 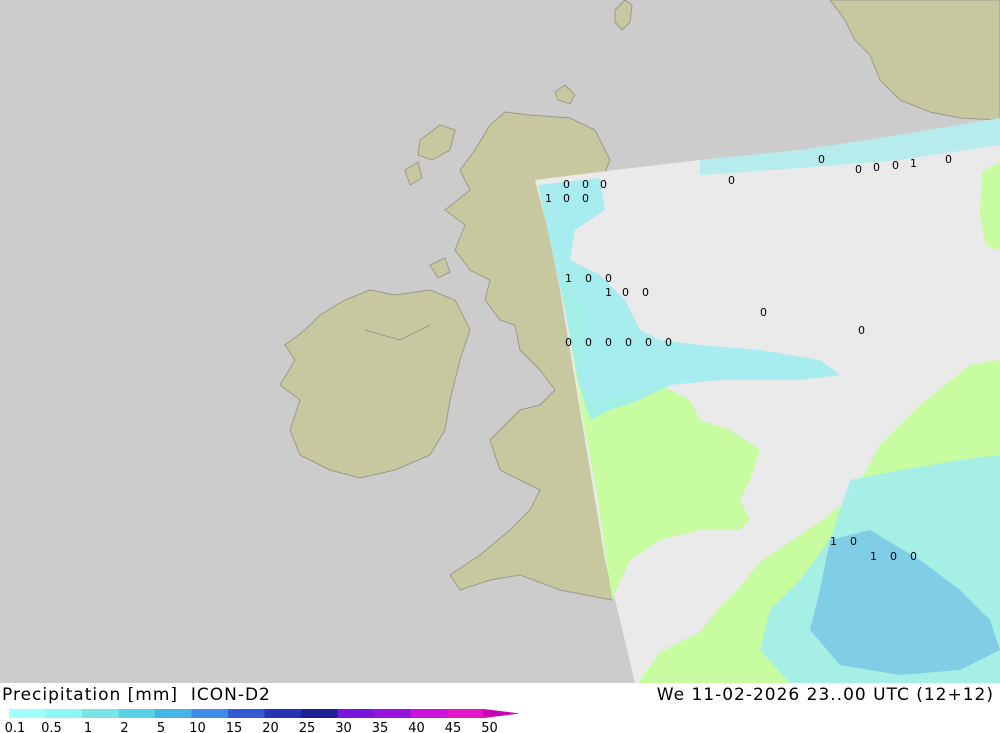 What do you see at coordinates (453, 727) in the screenshot?
I see `legend-label: 45` at bounding box center [453, 727].